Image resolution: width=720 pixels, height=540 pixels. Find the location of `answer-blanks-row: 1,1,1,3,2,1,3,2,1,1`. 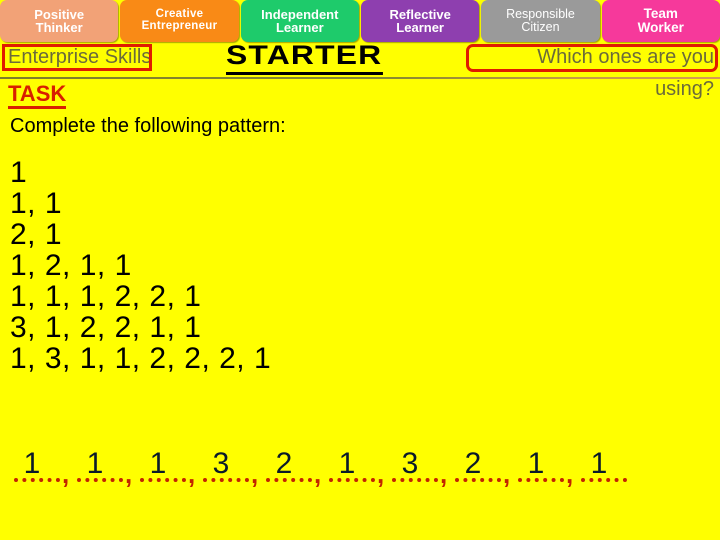

answer-blanks-row: 1,1,1,3,2,1,3,2,1,1 is located at coordinates (344, 472).